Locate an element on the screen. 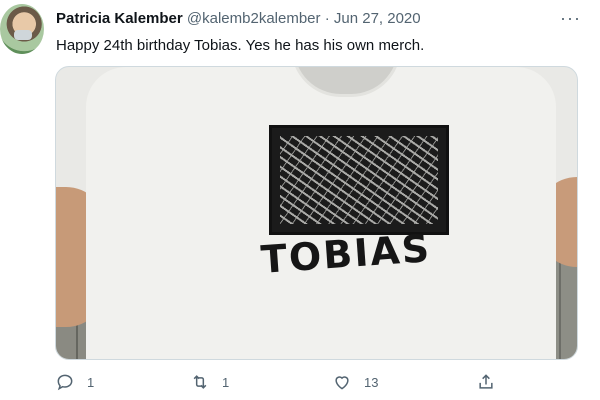 This screenshot has height=400, width=600. reply-count: 1 is located at coordinates (91, 382).